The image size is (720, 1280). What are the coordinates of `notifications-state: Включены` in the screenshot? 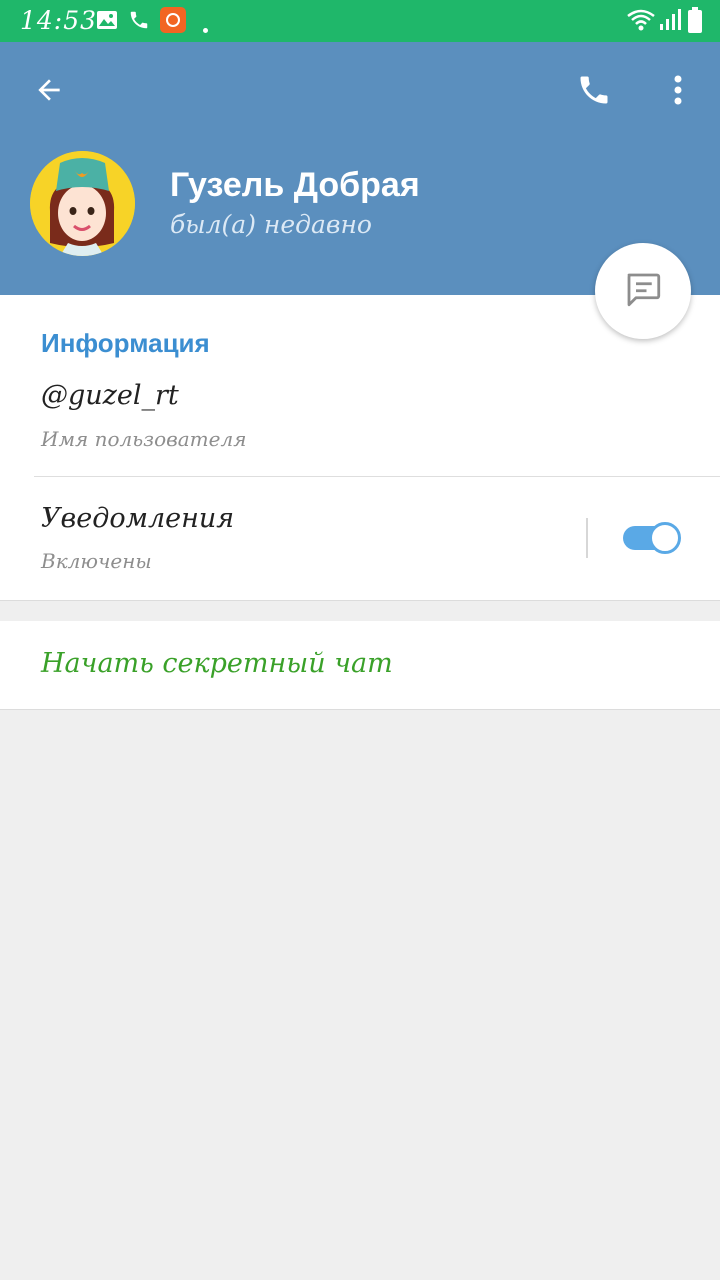 It's located at (96, 561).